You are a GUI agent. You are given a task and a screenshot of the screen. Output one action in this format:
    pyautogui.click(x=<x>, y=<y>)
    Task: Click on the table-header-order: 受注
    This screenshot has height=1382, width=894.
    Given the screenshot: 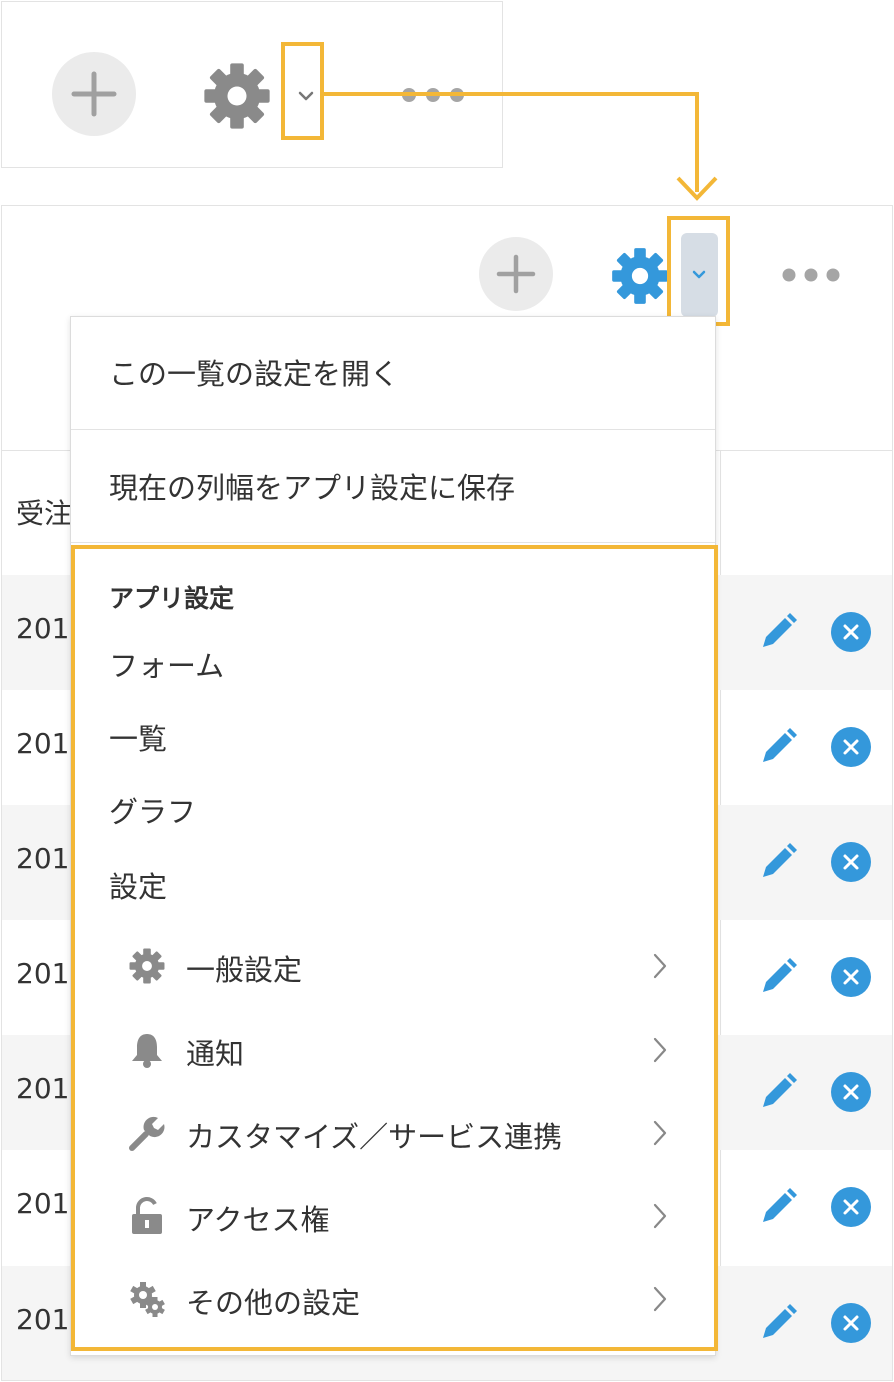 What is the action you would take?
    pyautogui.click(x=44, y=513)
    